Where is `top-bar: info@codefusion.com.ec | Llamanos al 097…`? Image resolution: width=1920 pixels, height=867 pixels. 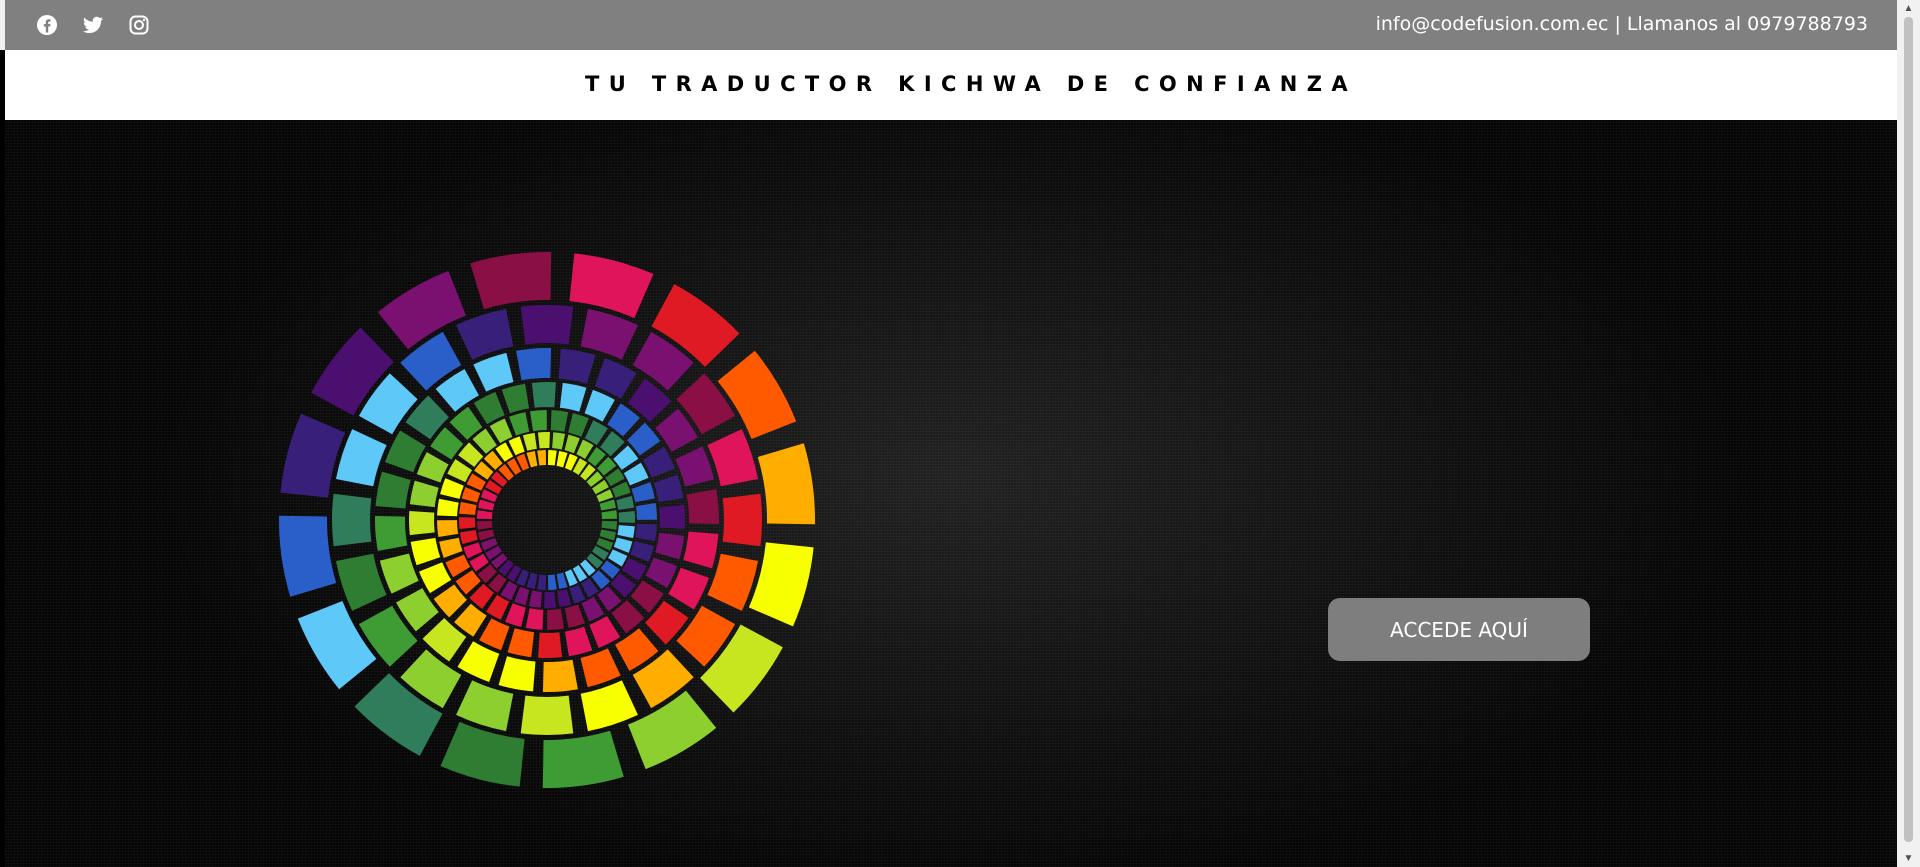
top-bar: info@codefusion.com.ec | Llamanos al 097… is located at coordinates (948, 25).